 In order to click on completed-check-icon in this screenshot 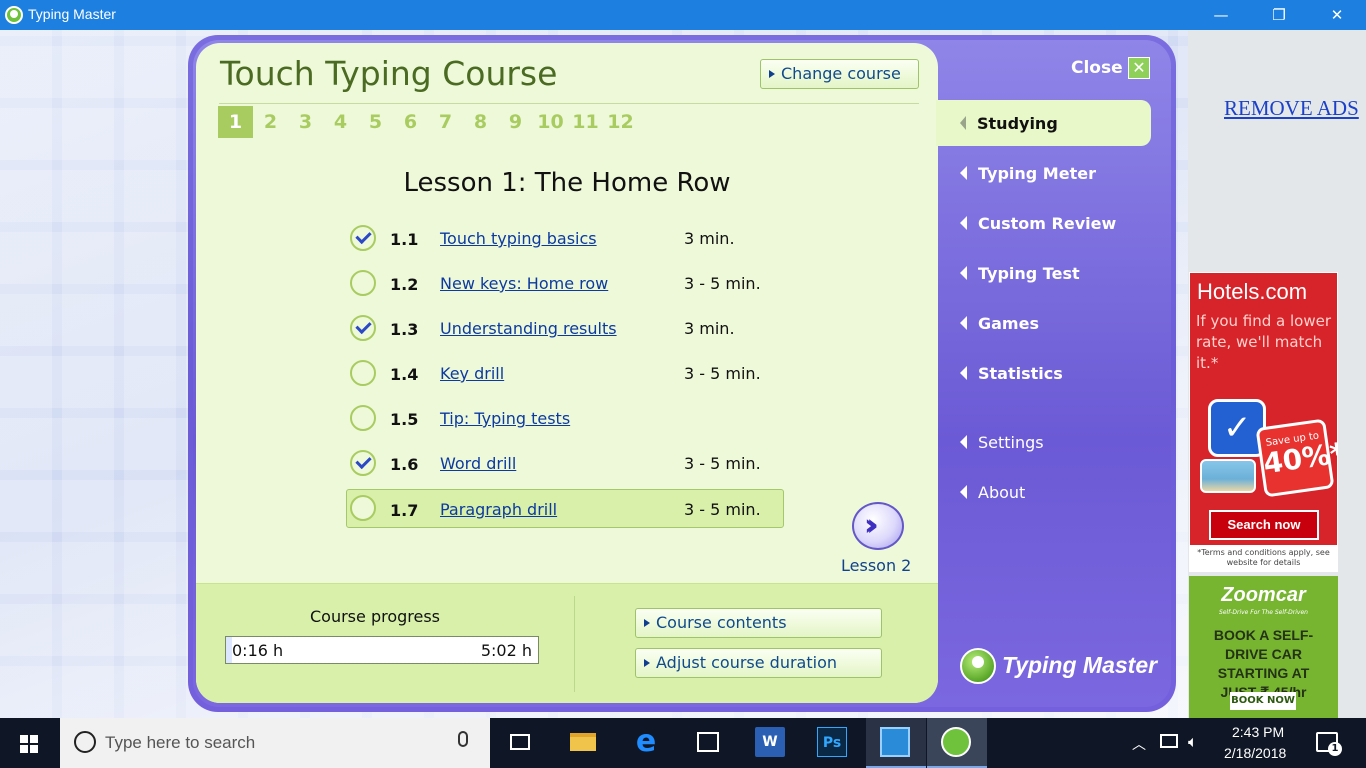, I will do `click(363, 238)`.